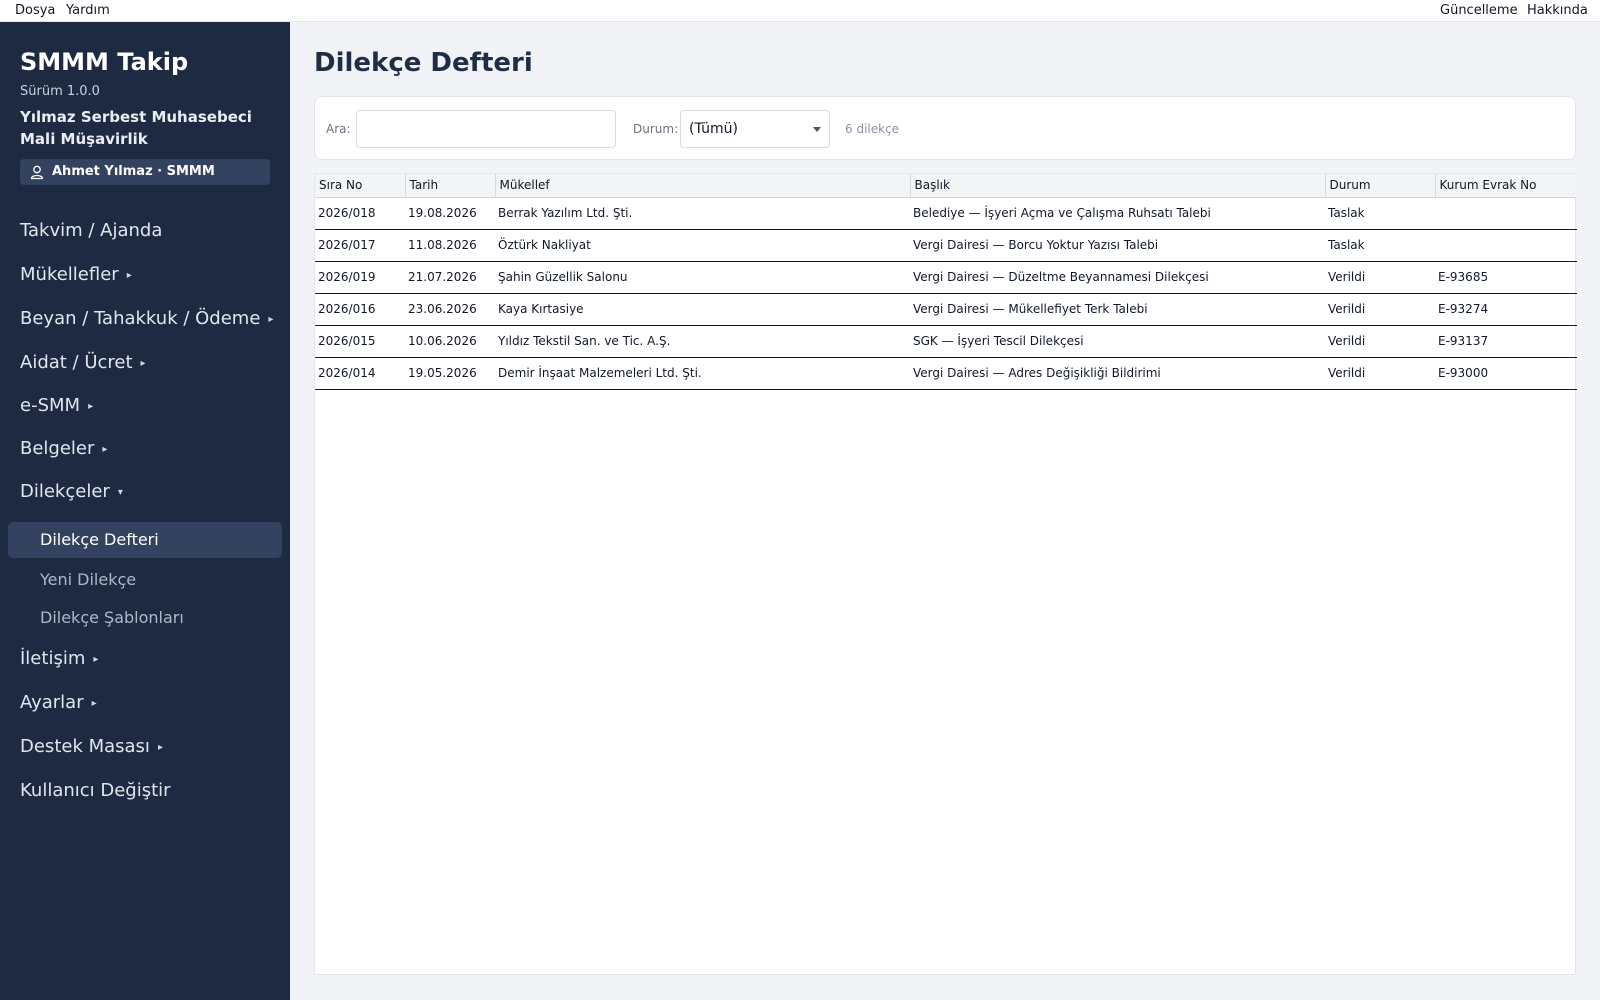 The width and height of the screenshot is (1600, 1000). Describe the element at coordinates (37, 172) in the screenshot. I see `user-icon` at that location.